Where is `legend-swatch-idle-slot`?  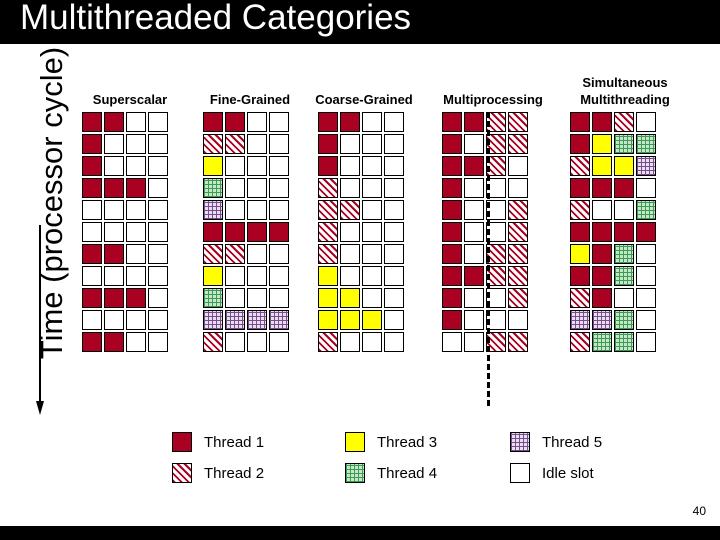 legend-swatch-idle-slot is located at coordinates (520, 473).